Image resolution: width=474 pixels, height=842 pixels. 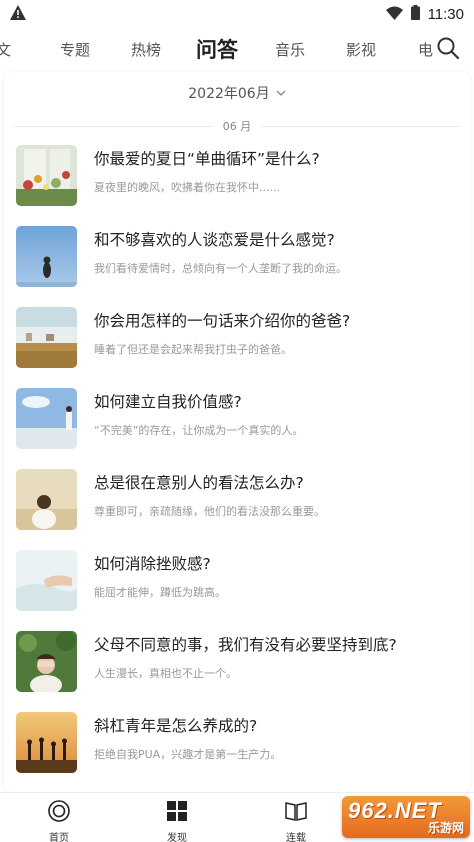 What do you see at coordinates (176, 726) in the screenshot?
I see `item-title: 斜杠青年是怎么养成的?` at bounding box center [176, 726].